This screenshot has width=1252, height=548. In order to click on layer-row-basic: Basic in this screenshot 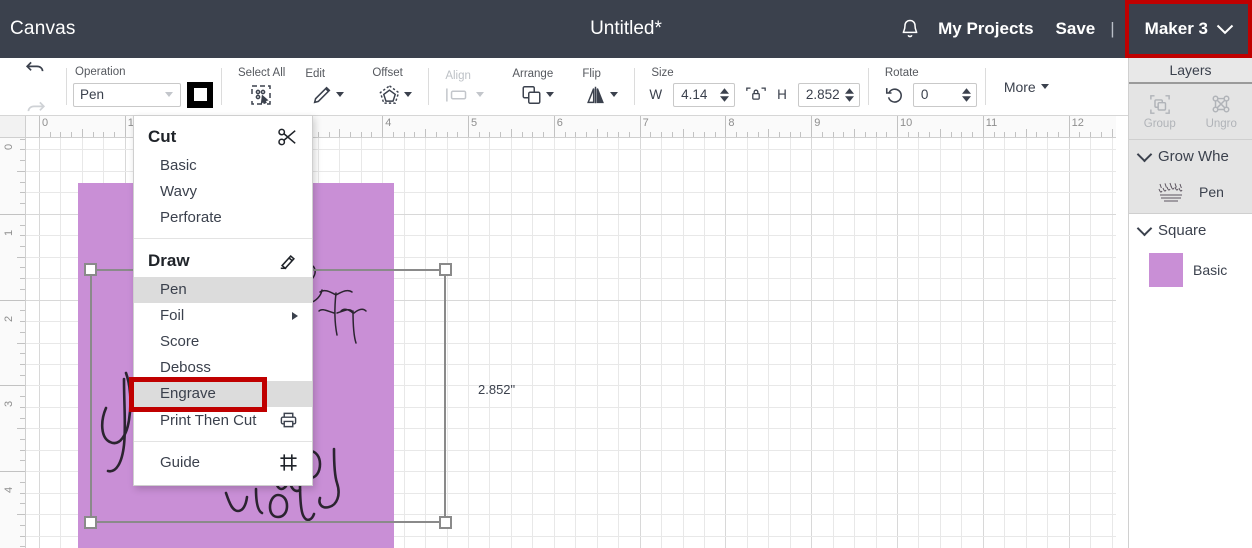, I will do `click(1190, 271)`.